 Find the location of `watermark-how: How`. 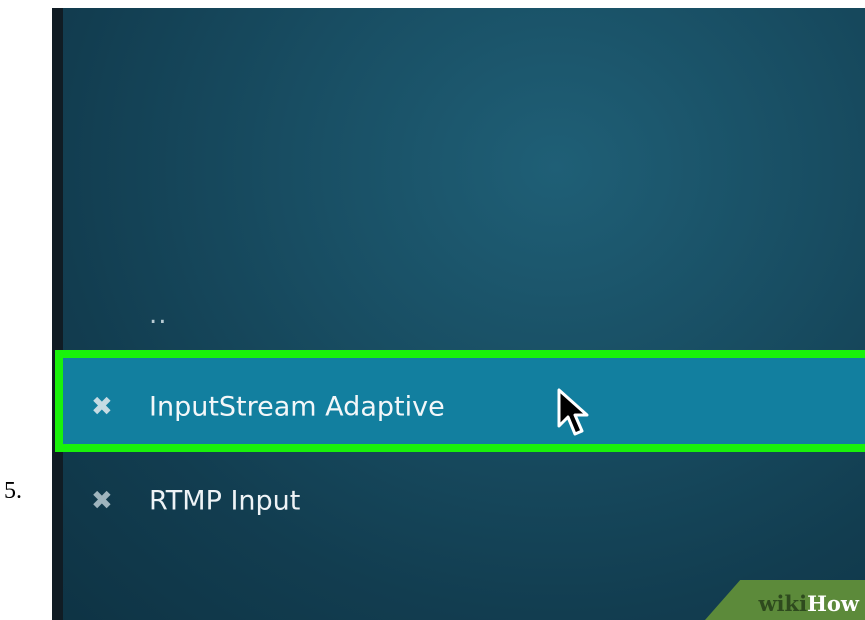

watermark-how: How is located at coordinates (833, 603).